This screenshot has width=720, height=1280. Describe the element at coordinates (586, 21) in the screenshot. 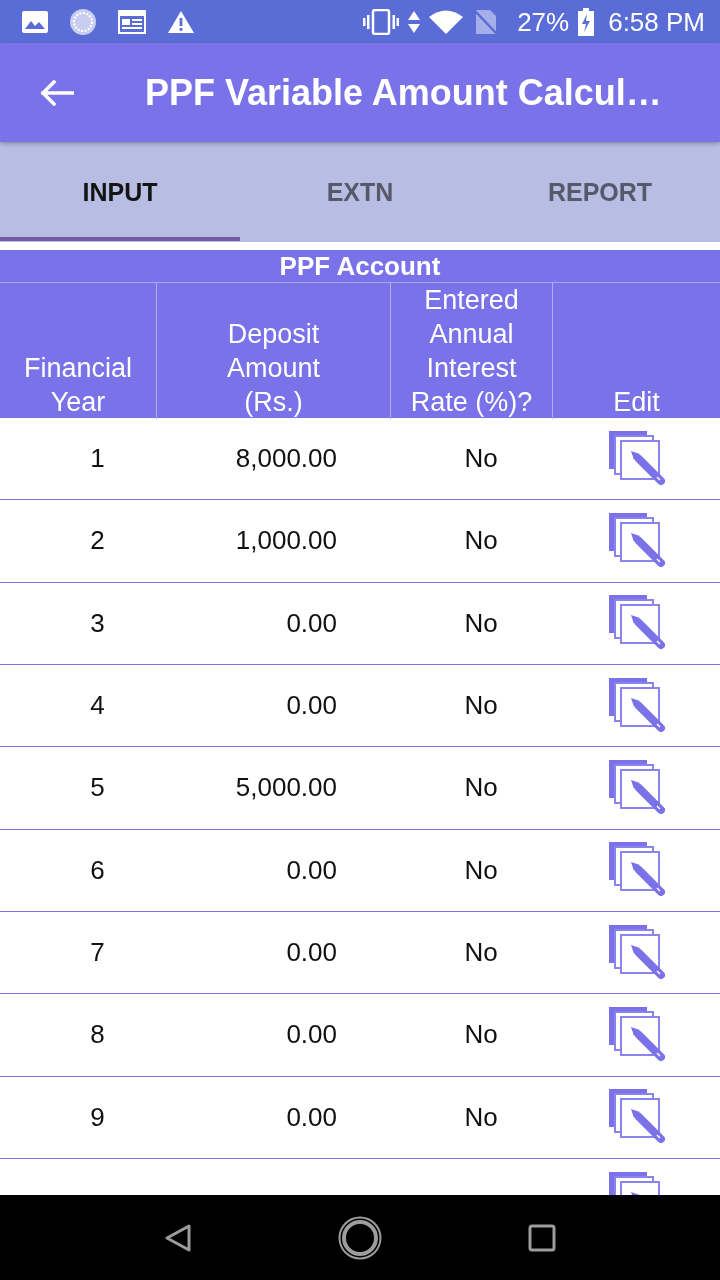

I see `battery-charging-icon` at that location.